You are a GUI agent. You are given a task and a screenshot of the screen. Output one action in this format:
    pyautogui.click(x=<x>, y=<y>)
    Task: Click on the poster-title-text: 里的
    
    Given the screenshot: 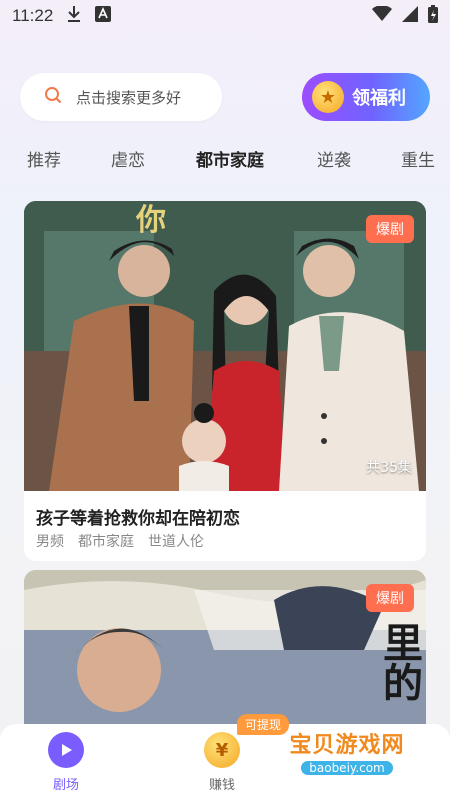 What is the action you would take?
    pyautogui.click(x=399, y=662)
    